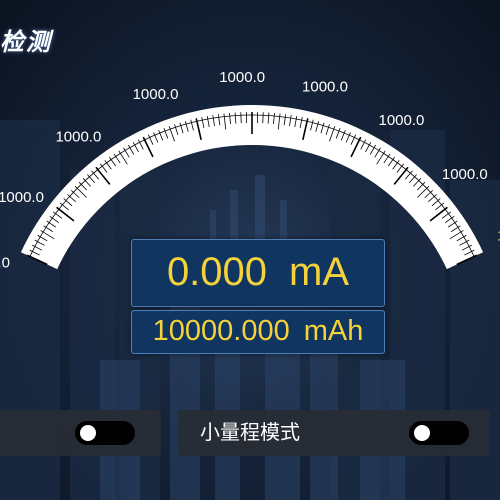 This screenshot has width=500, height=500. Describe the element at coordinates (439, 433) in the screenshot. I see `small-range-mode-toggle` at that location.